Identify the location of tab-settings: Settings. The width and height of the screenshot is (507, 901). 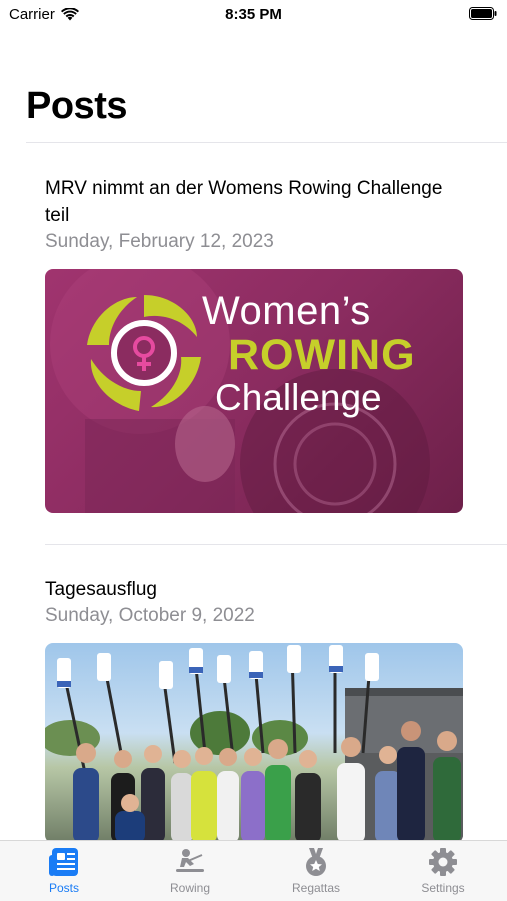
(443, 871).